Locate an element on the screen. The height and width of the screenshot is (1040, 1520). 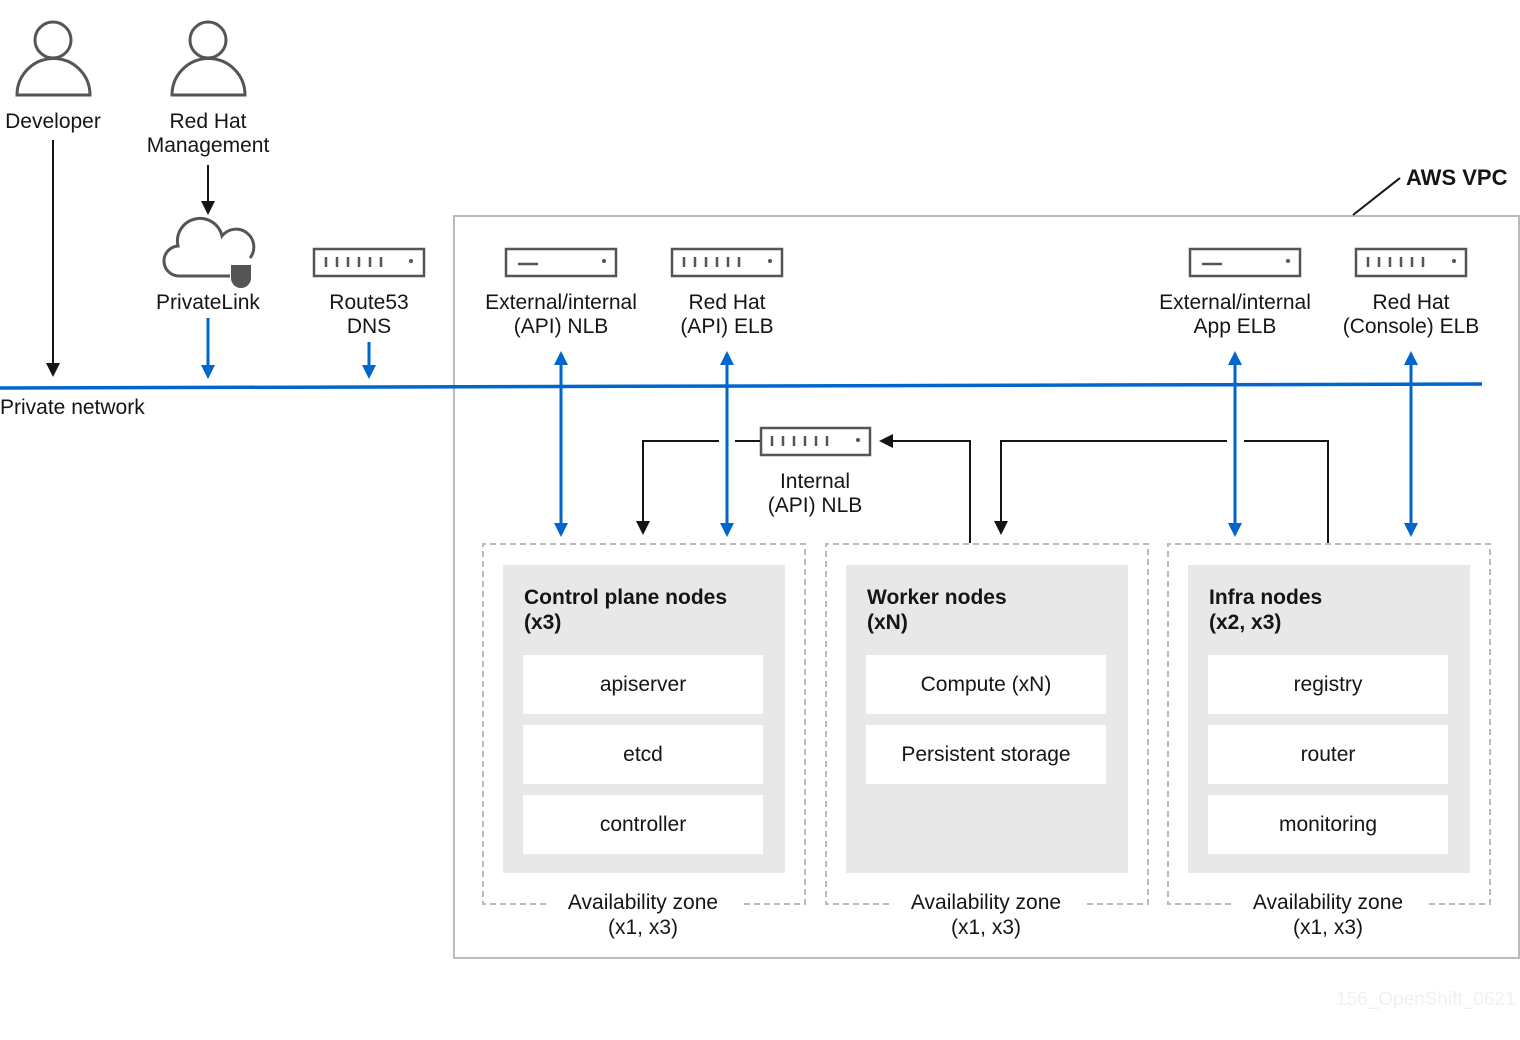
redhat-management-user-icon is located at coordinates (208, 58).